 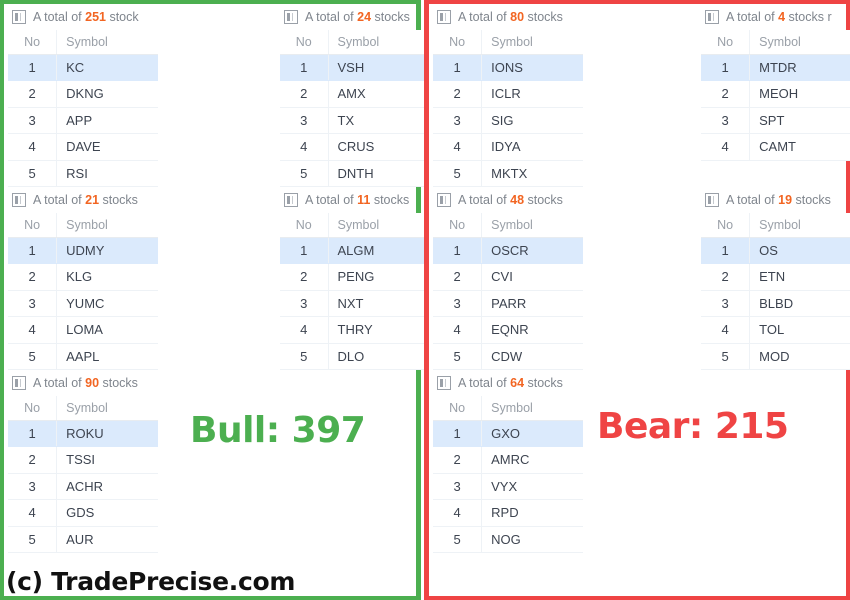 I want to click on table-row: 4 DAVE, so click(x=83, y=147).